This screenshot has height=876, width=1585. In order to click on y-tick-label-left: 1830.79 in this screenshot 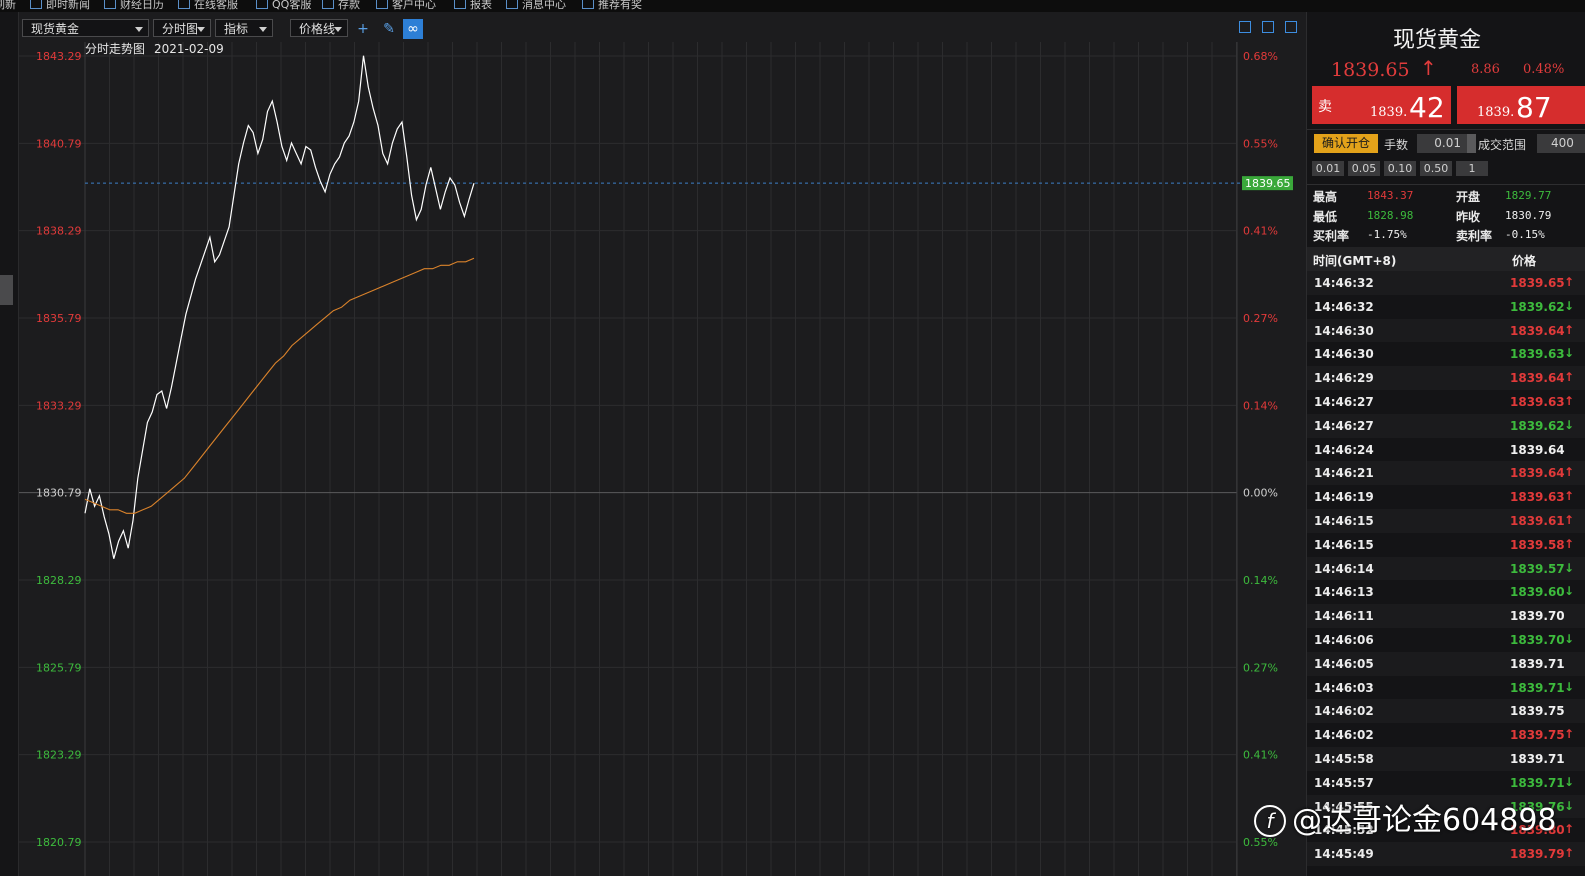, I will do `click(59, 493)`.